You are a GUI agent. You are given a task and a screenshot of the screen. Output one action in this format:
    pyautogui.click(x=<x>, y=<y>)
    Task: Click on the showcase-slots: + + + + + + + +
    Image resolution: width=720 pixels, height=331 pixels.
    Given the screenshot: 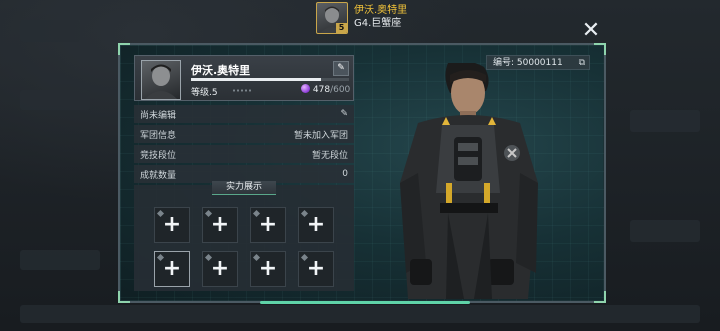 What is the action you would take?
    pyautogui.click(x=244, y=247)
    